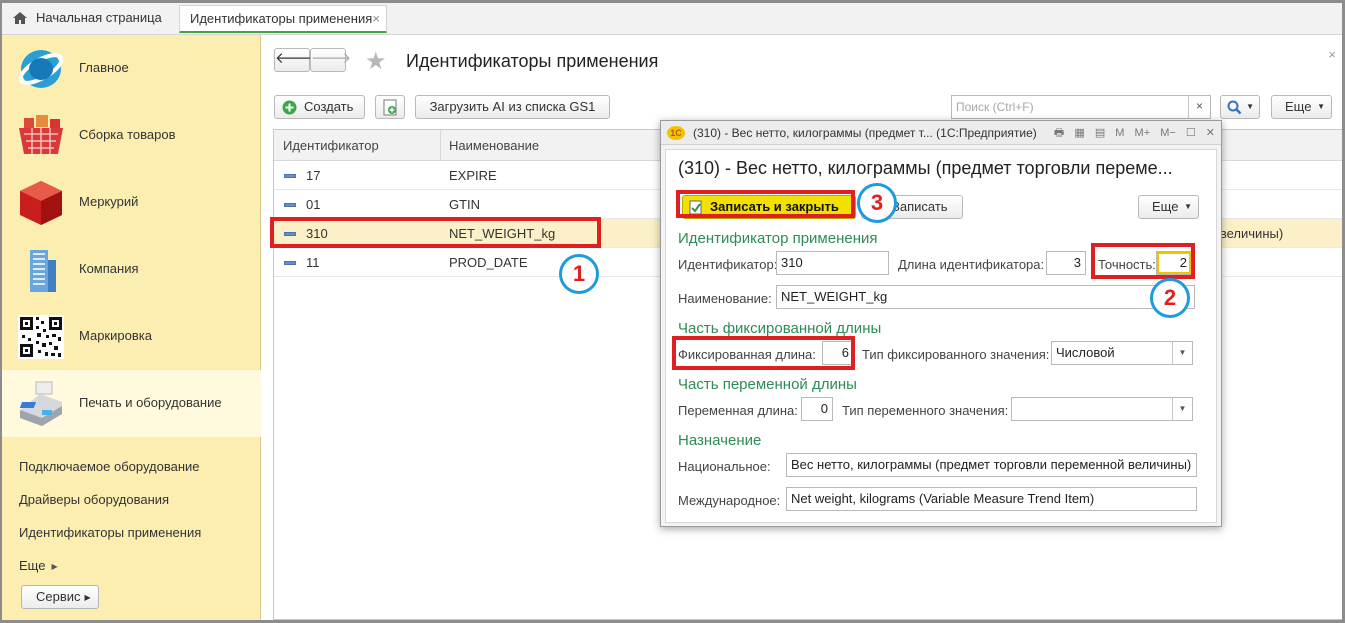 This screenshot has height=623, width=1345. Describe the element at coordinates (109, 201) in the screenshot. I see `sidebar-section-label: Меркурий` at that location.